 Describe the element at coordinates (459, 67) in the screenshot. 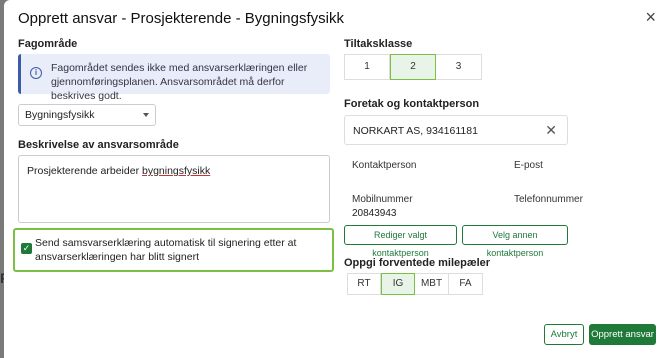

I see `tiltaksklasse-option-3: 3` at that location.